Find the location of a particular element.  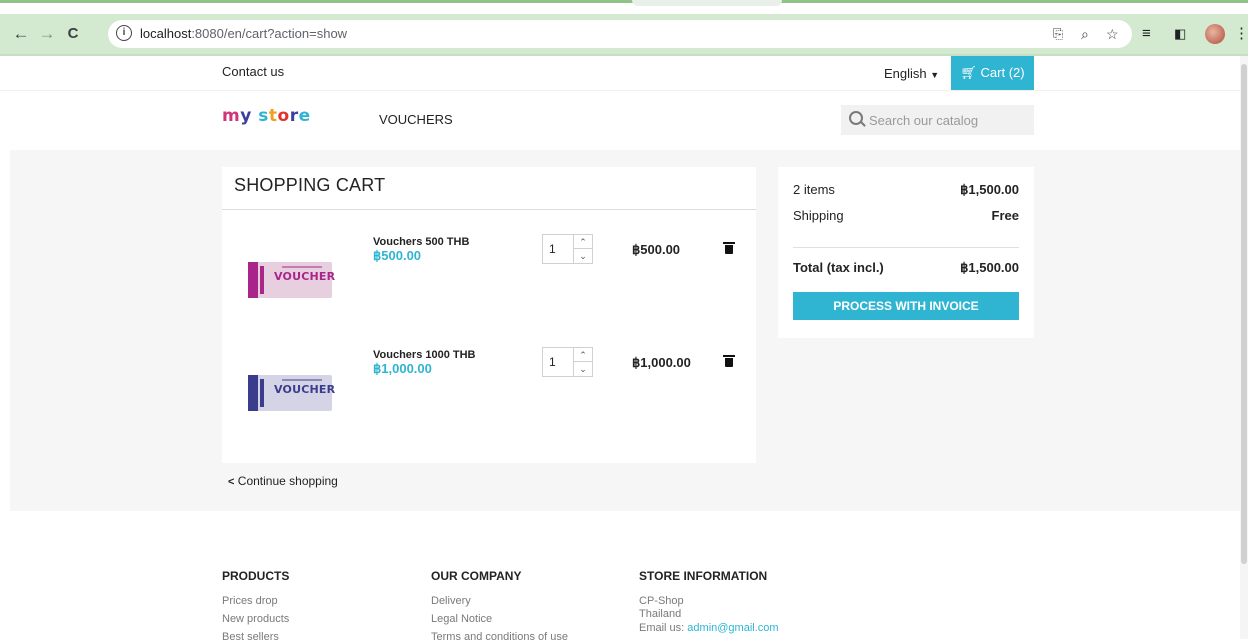

item-name: Vouchers 1000 THB is located at coordinates (424, 355).